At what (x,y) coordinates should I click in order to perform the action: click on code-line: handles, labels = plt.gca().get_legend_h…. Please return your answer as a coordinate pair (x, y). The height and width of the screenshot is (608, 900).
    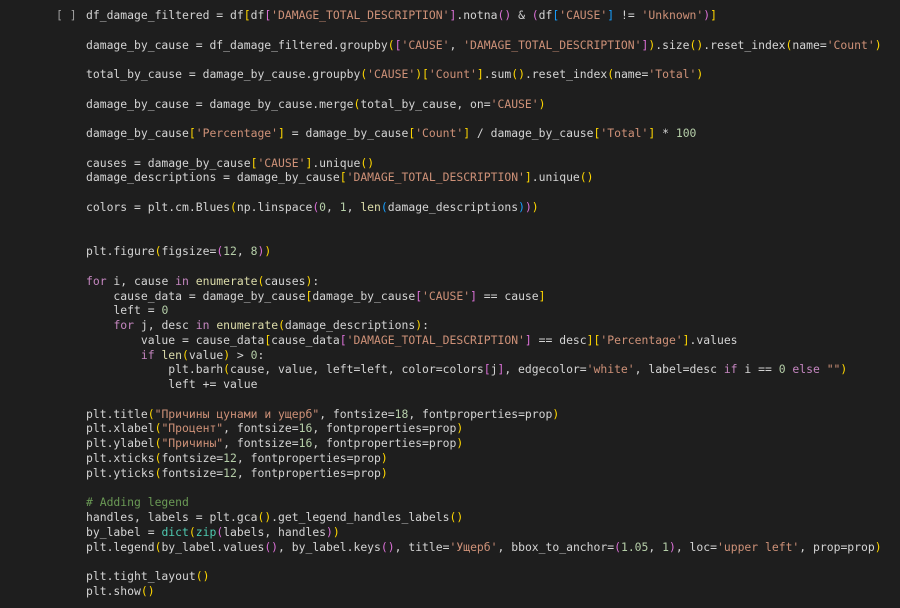
    Looking at the image, I should click on (275, 517).